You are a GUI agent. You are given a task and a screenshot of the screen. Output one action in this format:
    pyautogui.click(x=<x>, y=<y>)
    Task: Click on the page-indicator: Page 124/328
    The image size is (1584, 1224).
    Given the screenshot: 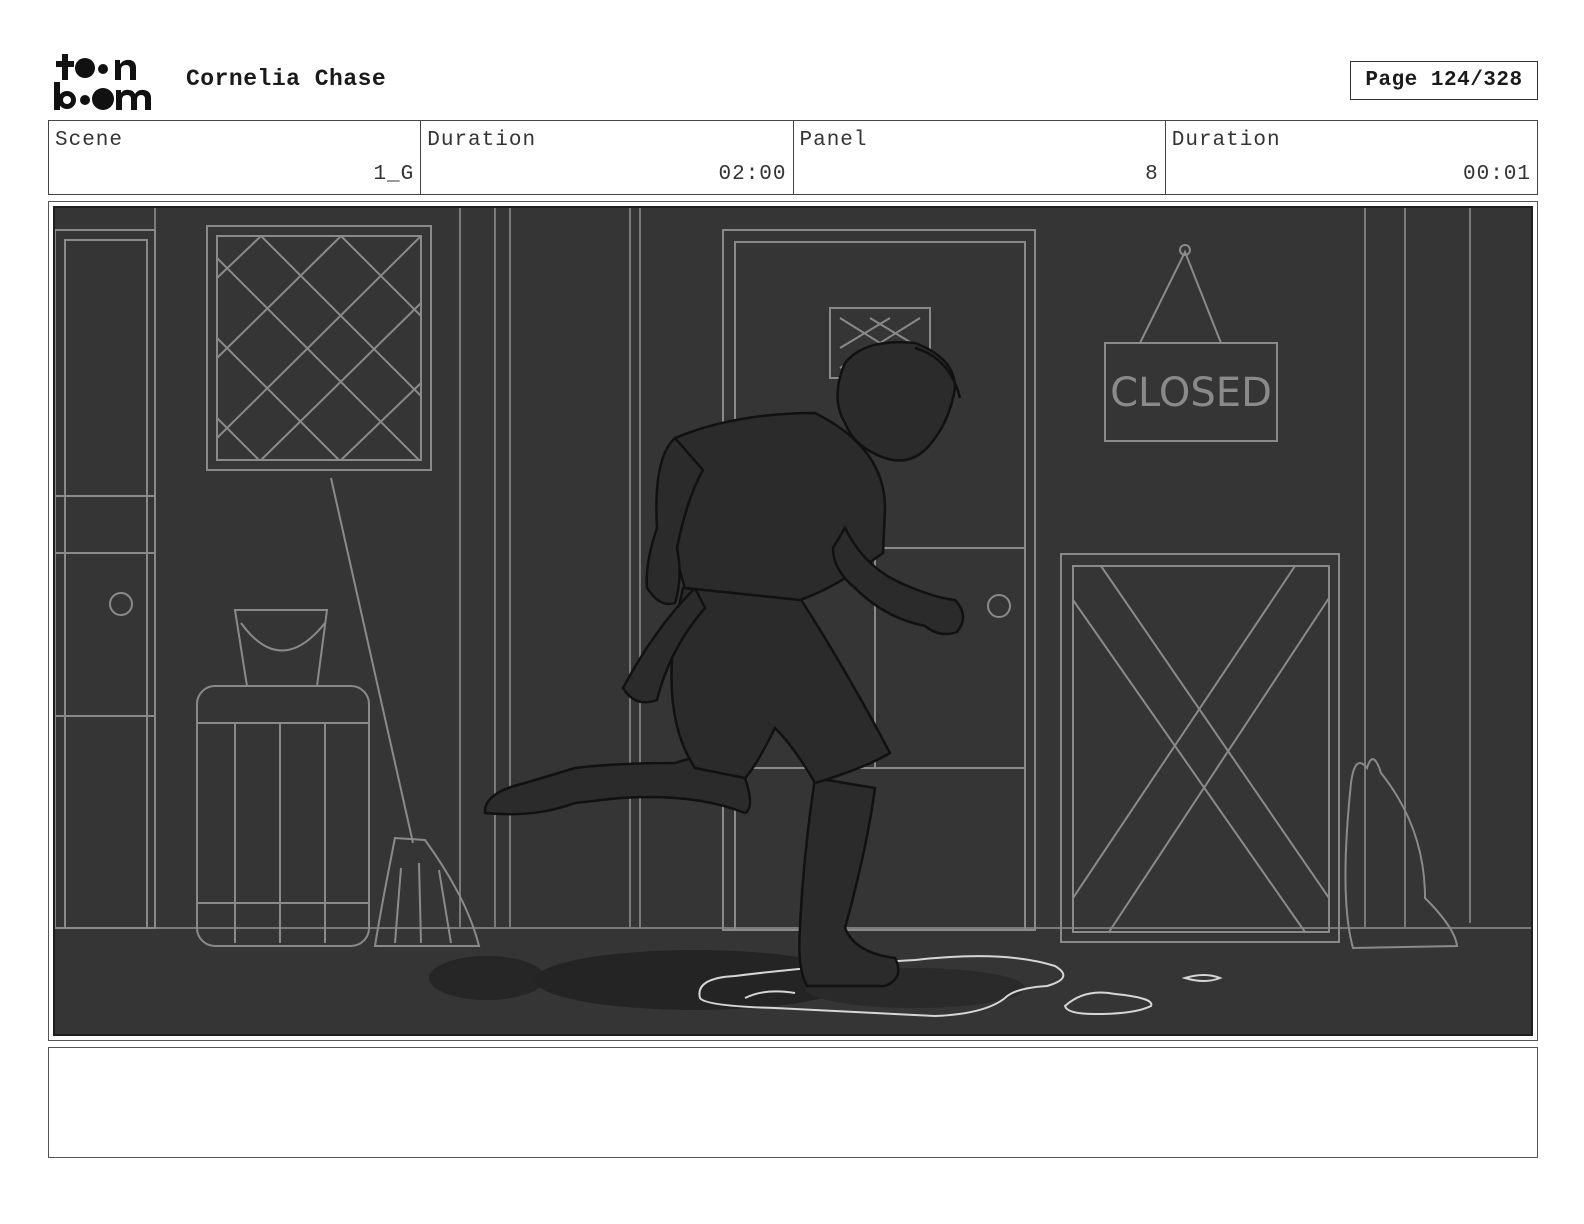 What is the action you would take?
    pyautogui.click(x=1444, y=80)
    